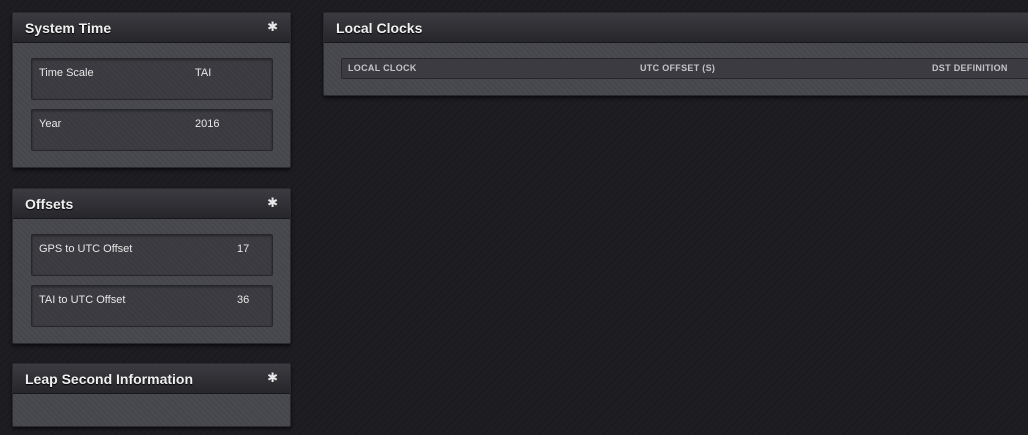 The height and width of the screenshot is (435, 1028). What do you see at coordinates (68, 28) in the screenshot?
I see `system-time-title: System Time` at bounding box center [68, 28].